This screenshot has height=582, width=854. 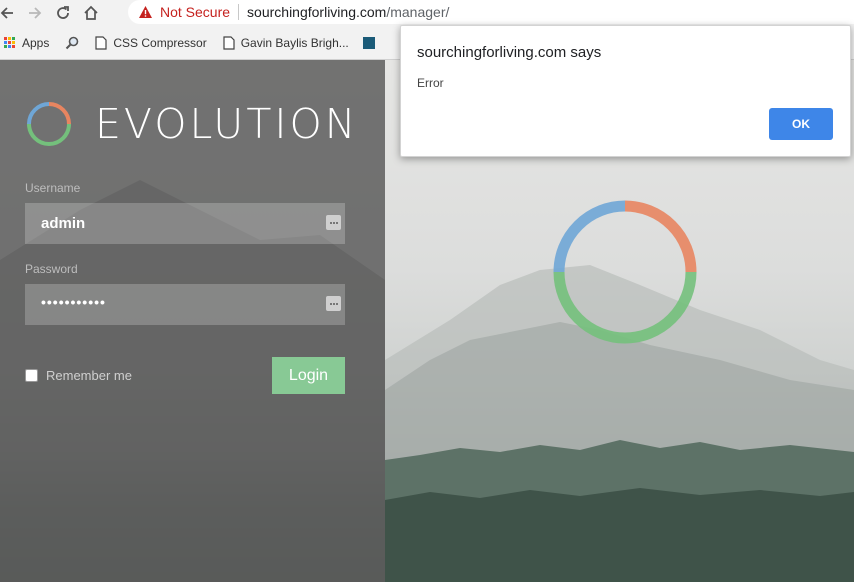 What do you see at coordinates (308, 375) in the screenshot?
I see `login-button: Login` at bounding box center [308, 375].